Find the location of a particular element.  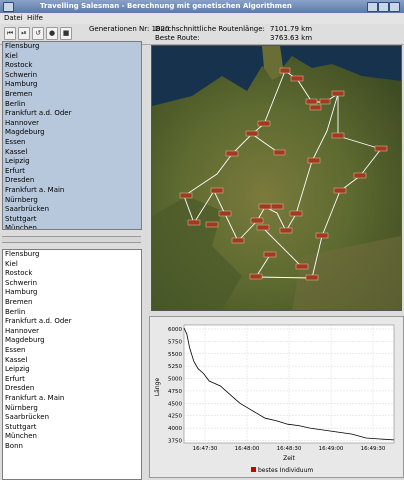

stop-icon: ■ is located at coordinates (66, 33).